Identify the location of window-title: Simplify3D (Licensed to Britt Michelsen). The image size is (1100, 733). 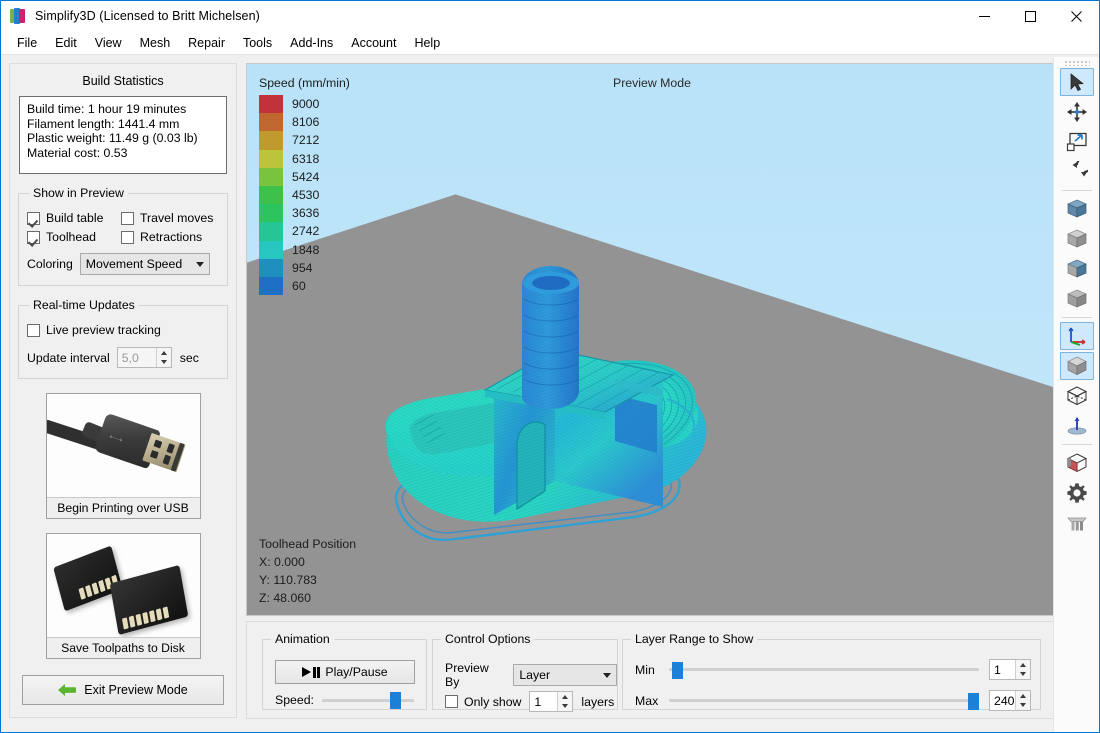
(147, 16).